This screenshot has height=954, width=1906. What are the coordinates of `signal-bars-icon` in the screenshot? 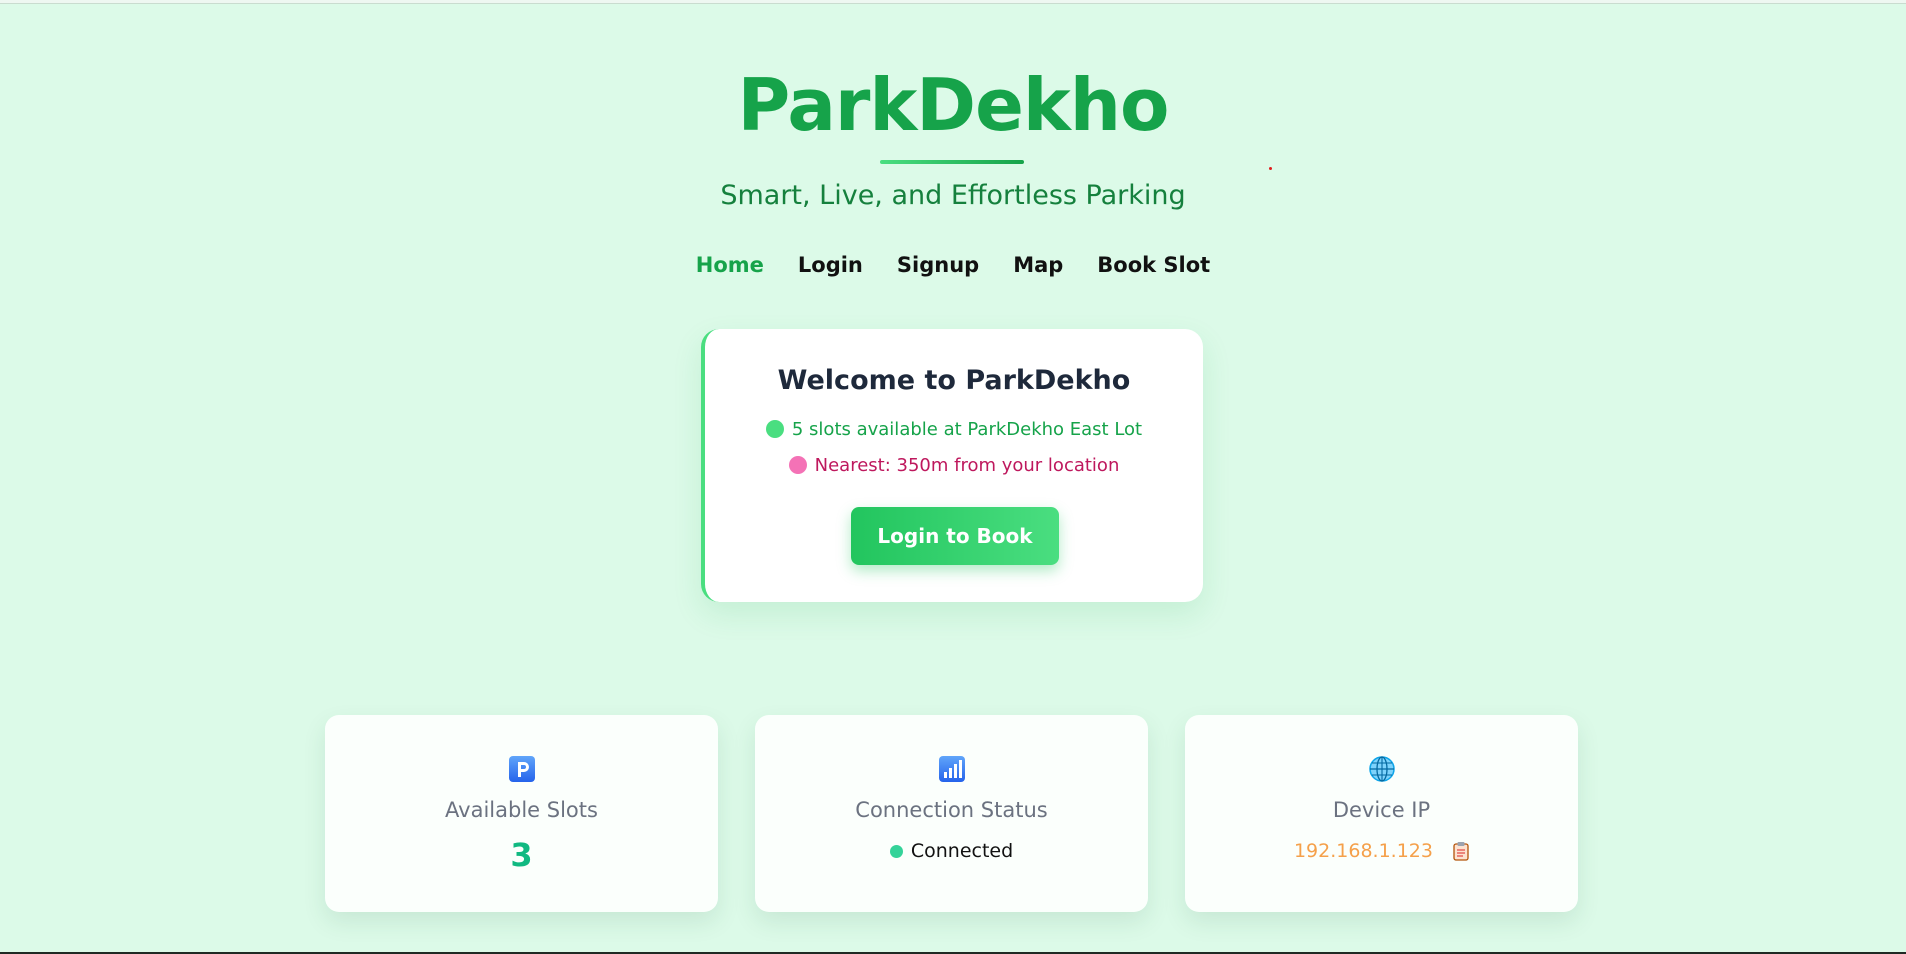 It's located at (952, 769).